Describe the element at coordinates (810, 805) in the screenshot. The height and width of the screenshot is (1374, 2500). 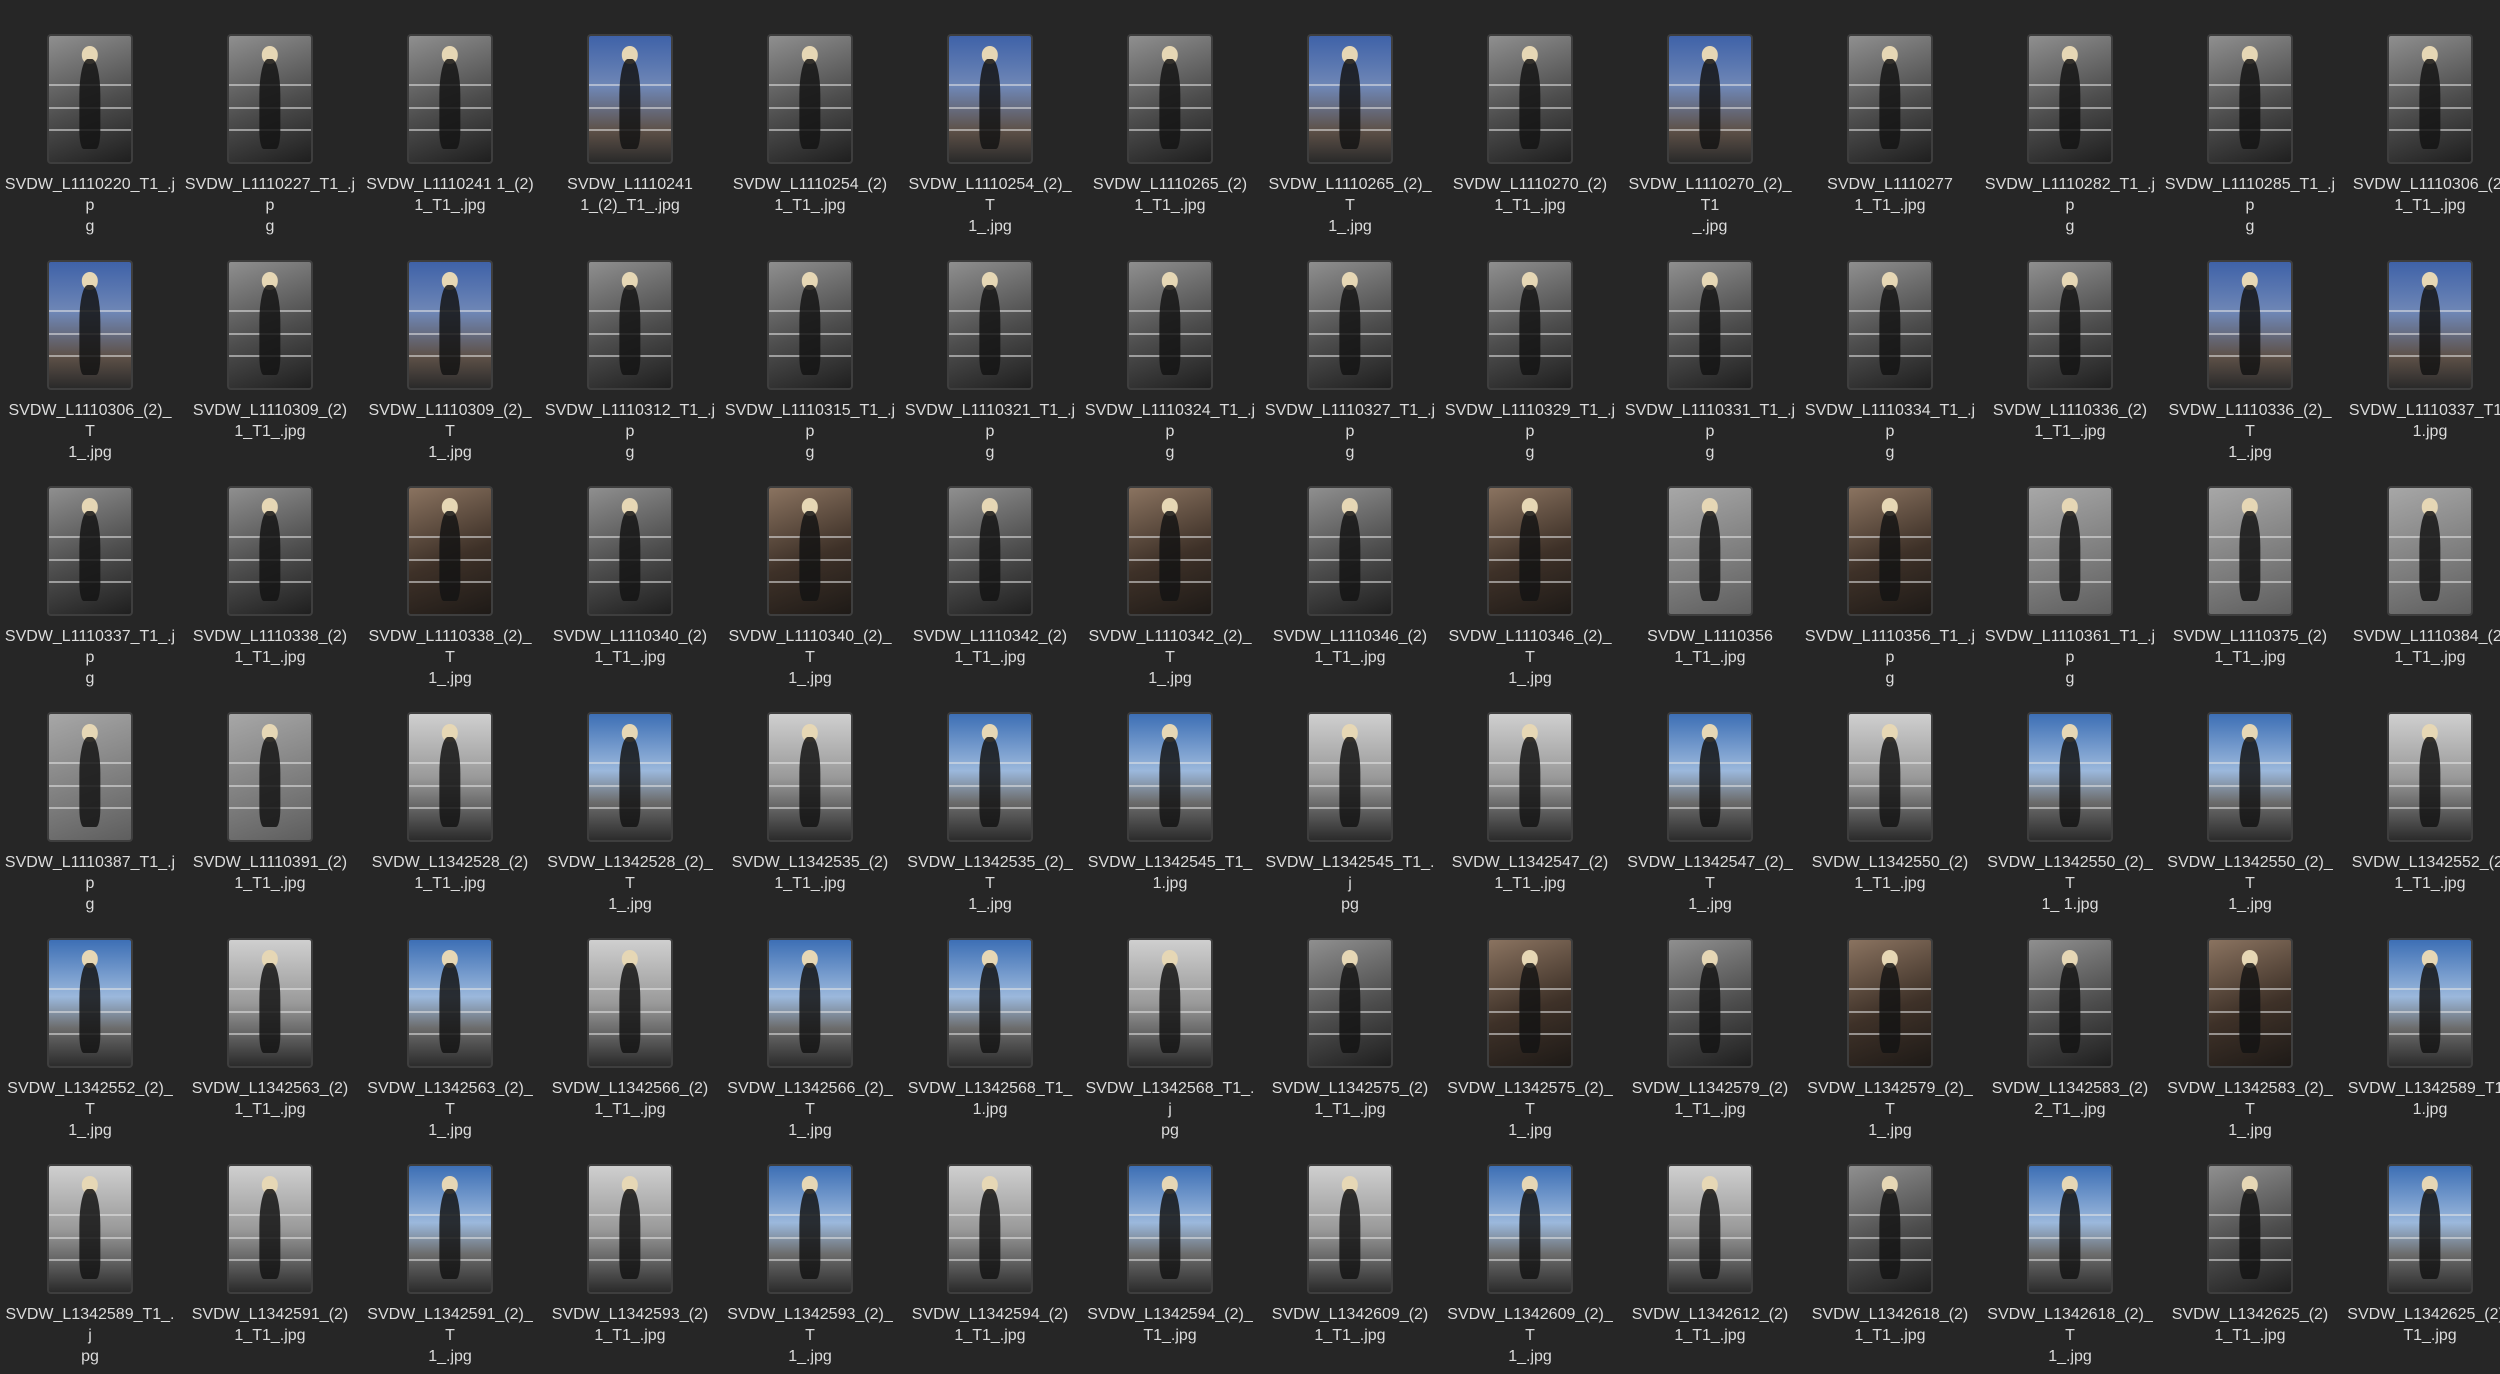
I see `file-item: SVDW_L1342535_(2) 1_T1_.jpg` at that location.